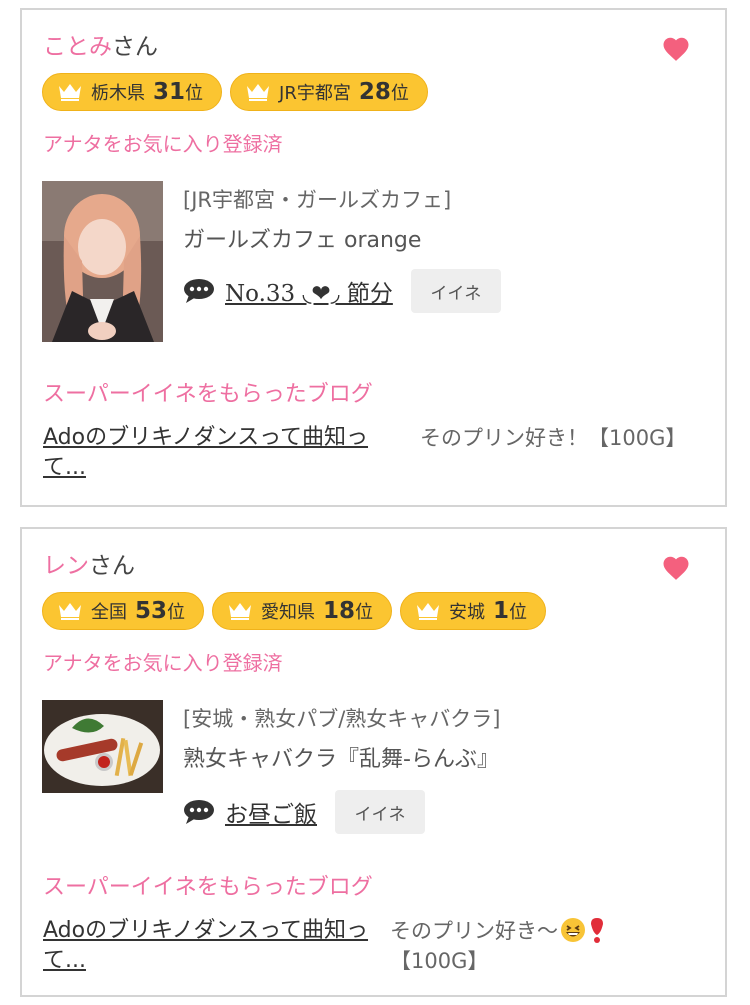 This screenshot has height=1005, width=750. Describe the element at coordinates (341, 718) in the screenshot. I see `shop-category: [安城・熟女パブ/熟女キャバクラ]` at that location.